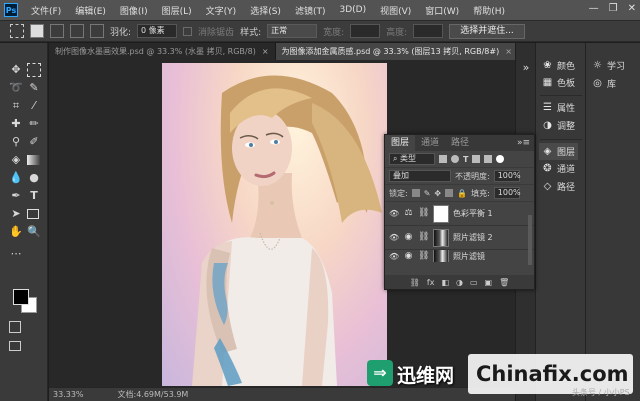 The height and width of the screenshot is (401, 640). Describe the element at coordinates (34, 124) in the screenshot. I see `brush-tool-icon: ✏` at that location.